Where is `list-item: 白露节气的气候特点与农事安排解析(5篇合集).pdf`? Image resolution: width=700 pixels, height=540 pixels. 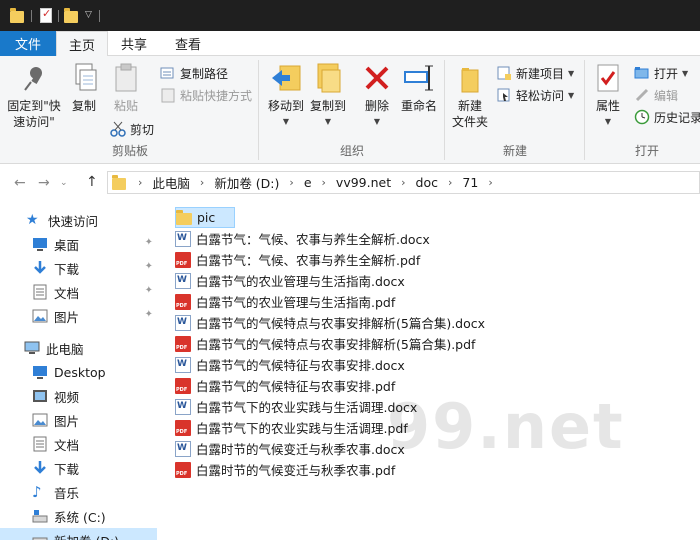 list-item: 白露节气的气候特点与农事安排解析(5篇合集).pdf is located at coordinates (325, 343).